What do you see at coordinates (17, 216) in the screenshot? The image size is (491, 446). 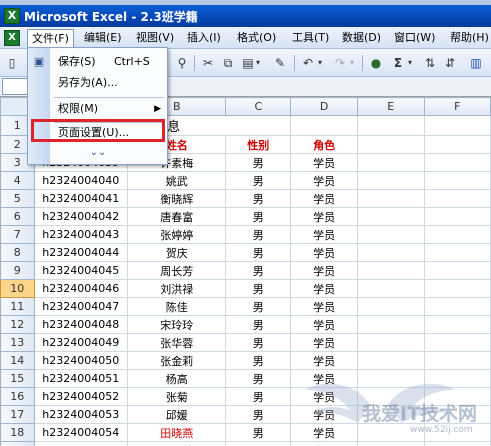 I see `row-header: 6` at bounding box center [17, 216].